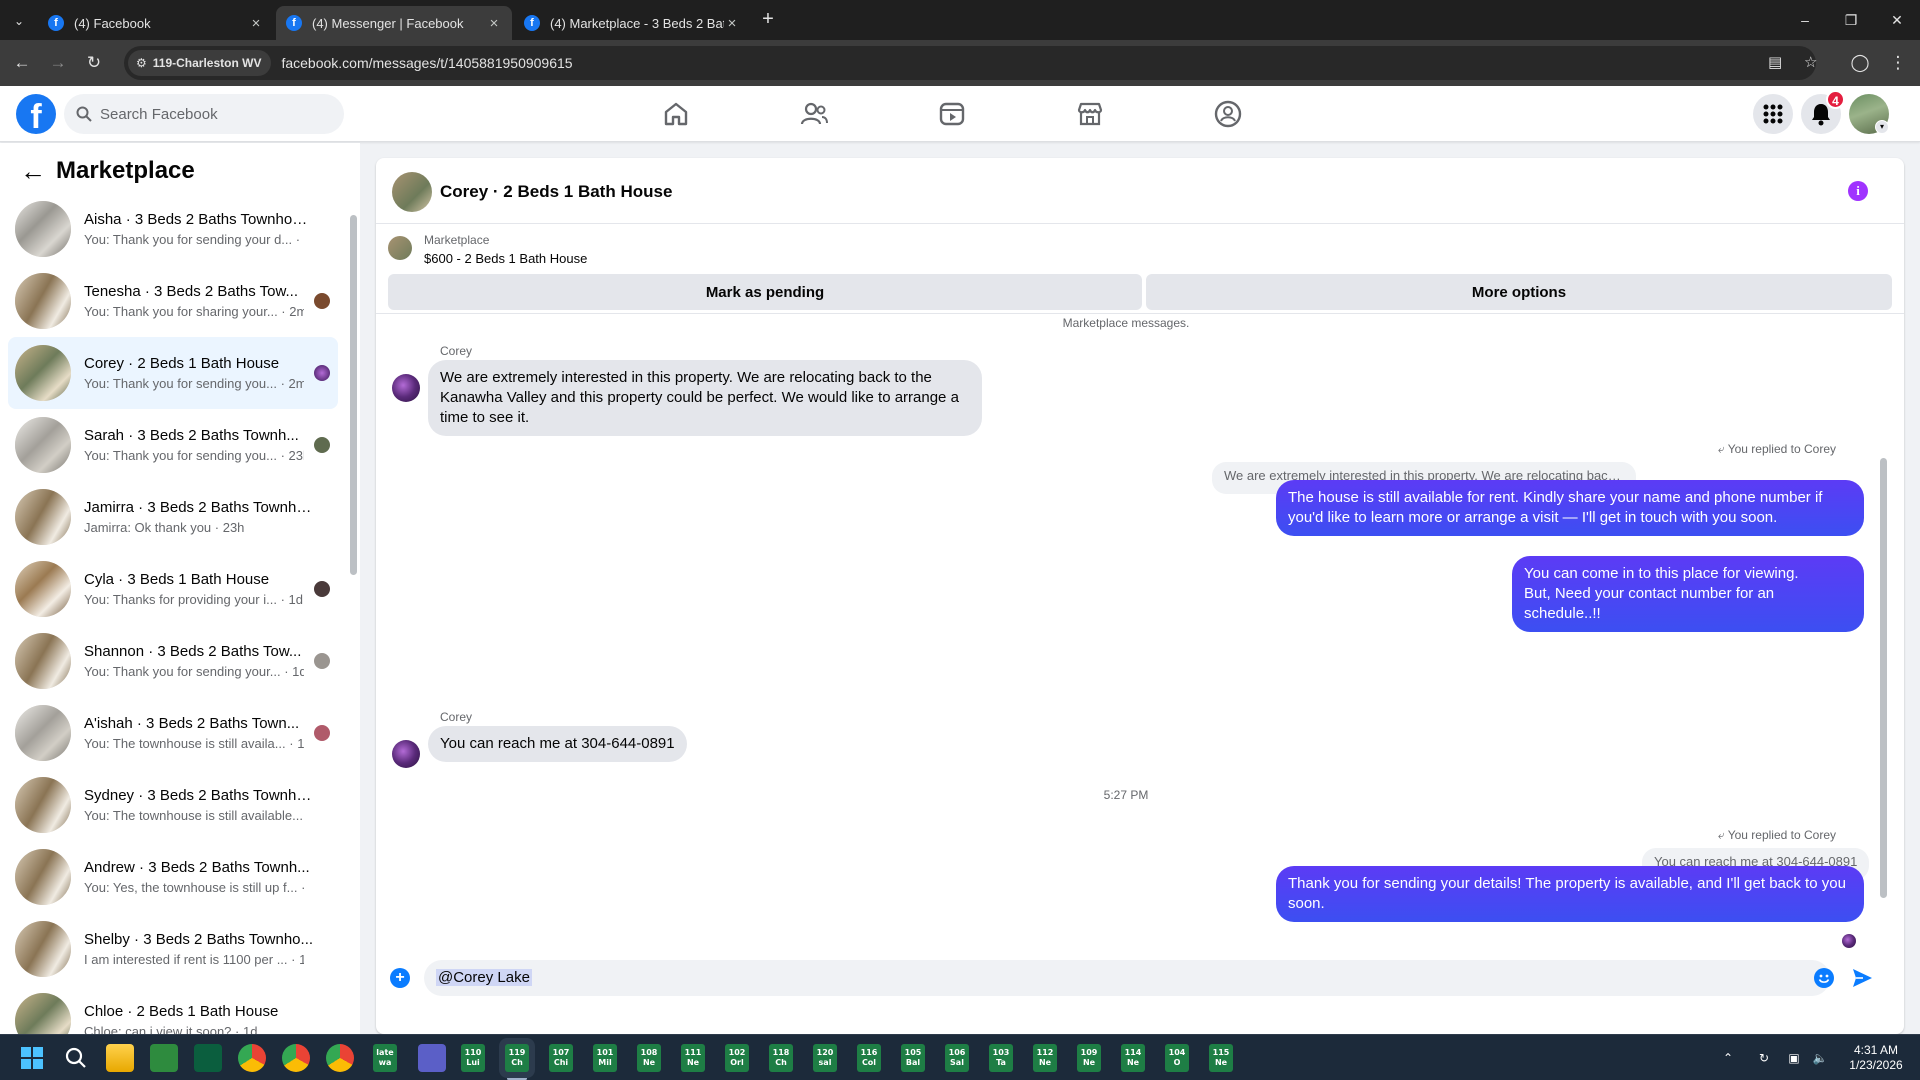 This screenshot has width=1920, height=1080. Describe the element at coordinates (1228, 114) in the screenshot. I see `groups-icon` at that location.